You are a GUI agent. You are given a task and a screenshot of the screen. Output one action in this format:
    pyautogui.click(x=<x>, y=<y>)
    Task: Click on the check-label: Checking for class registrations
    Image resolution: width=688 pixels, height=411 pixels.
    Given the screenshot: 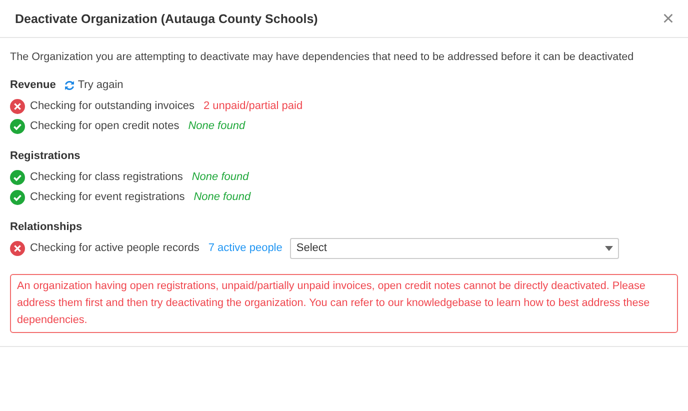 What is the action you would take?
    pyautogui.click(x=106, y=177)
    